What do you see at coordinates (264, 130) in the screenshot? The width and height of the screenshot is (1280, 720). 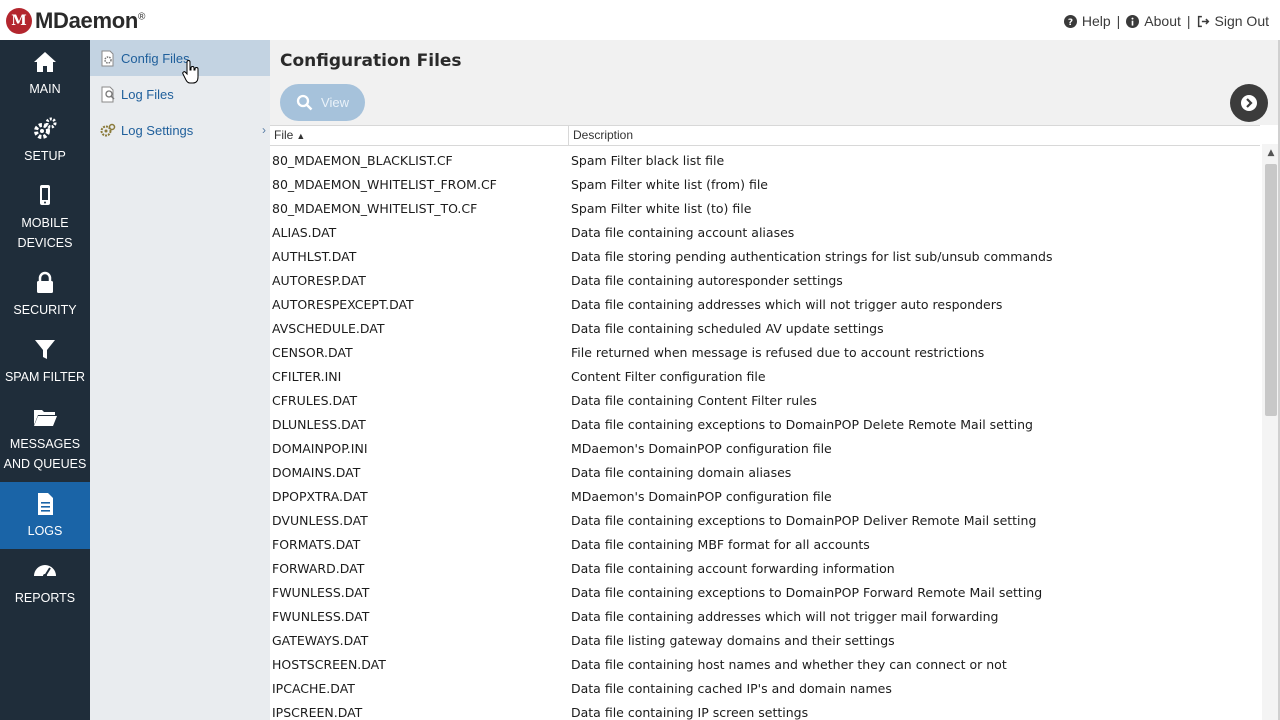 I see `chevron-right-icon: ›` at bounding box center [264, 130].